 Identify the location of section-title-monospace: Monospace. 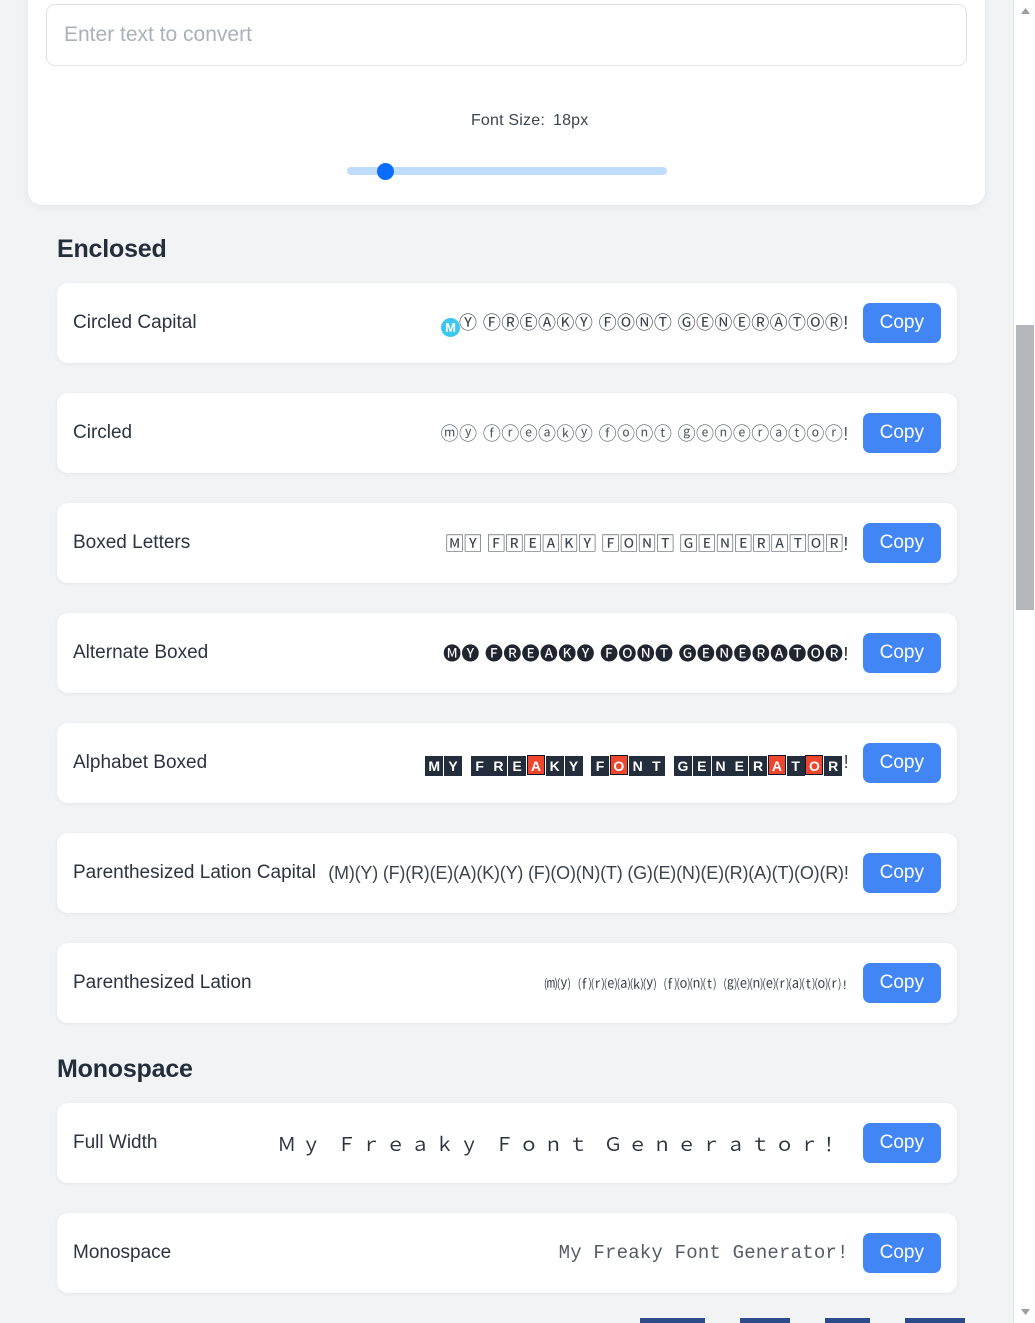
(125, 1069).